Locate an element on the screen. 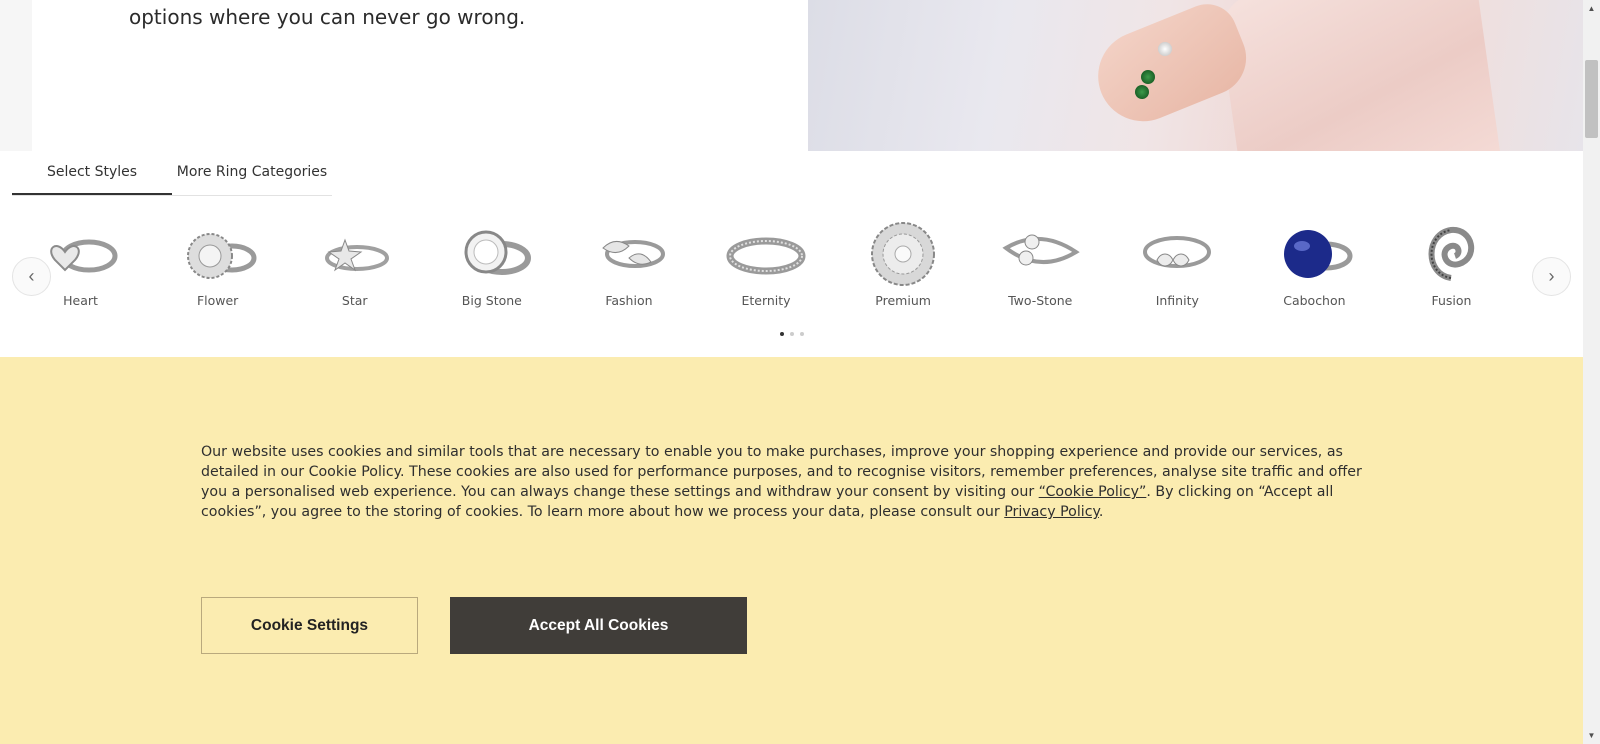 This screenshot has width=1600, height=744. cookie-text-part3: . is located at coordinates (1101, 512).